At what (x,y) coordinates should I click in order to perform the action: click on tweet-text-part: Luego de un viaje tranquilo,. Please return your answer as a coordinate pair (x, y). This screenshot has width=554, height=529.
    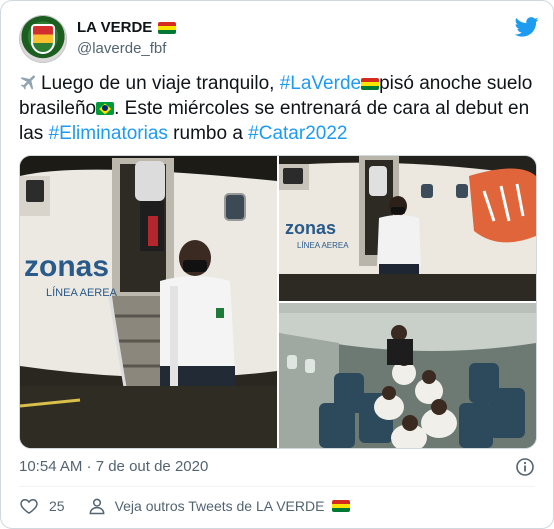
    Looking at the image, I should click on (160, 83).